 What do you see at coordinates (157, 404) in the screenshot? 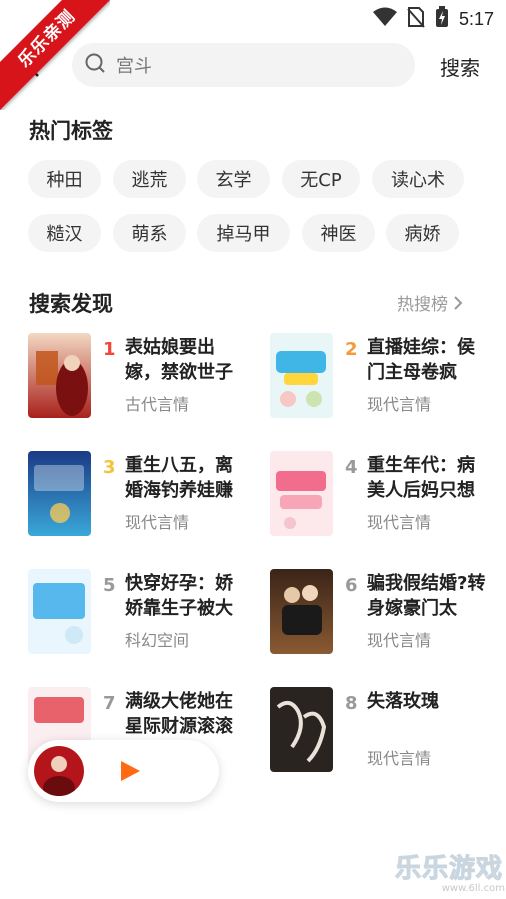
I see `book-category: 古代言情` at bounding box center [157, 404].